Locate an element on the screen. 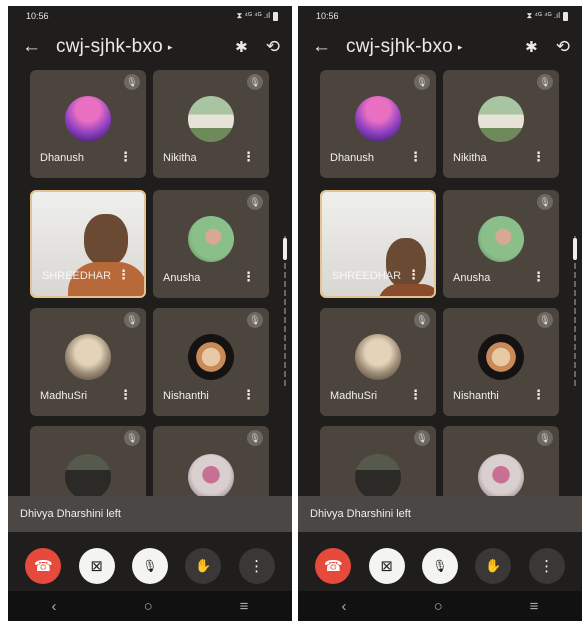 The height and width of the screenshot is (625, 584). video-person-head is located at coordinates (106, 240).